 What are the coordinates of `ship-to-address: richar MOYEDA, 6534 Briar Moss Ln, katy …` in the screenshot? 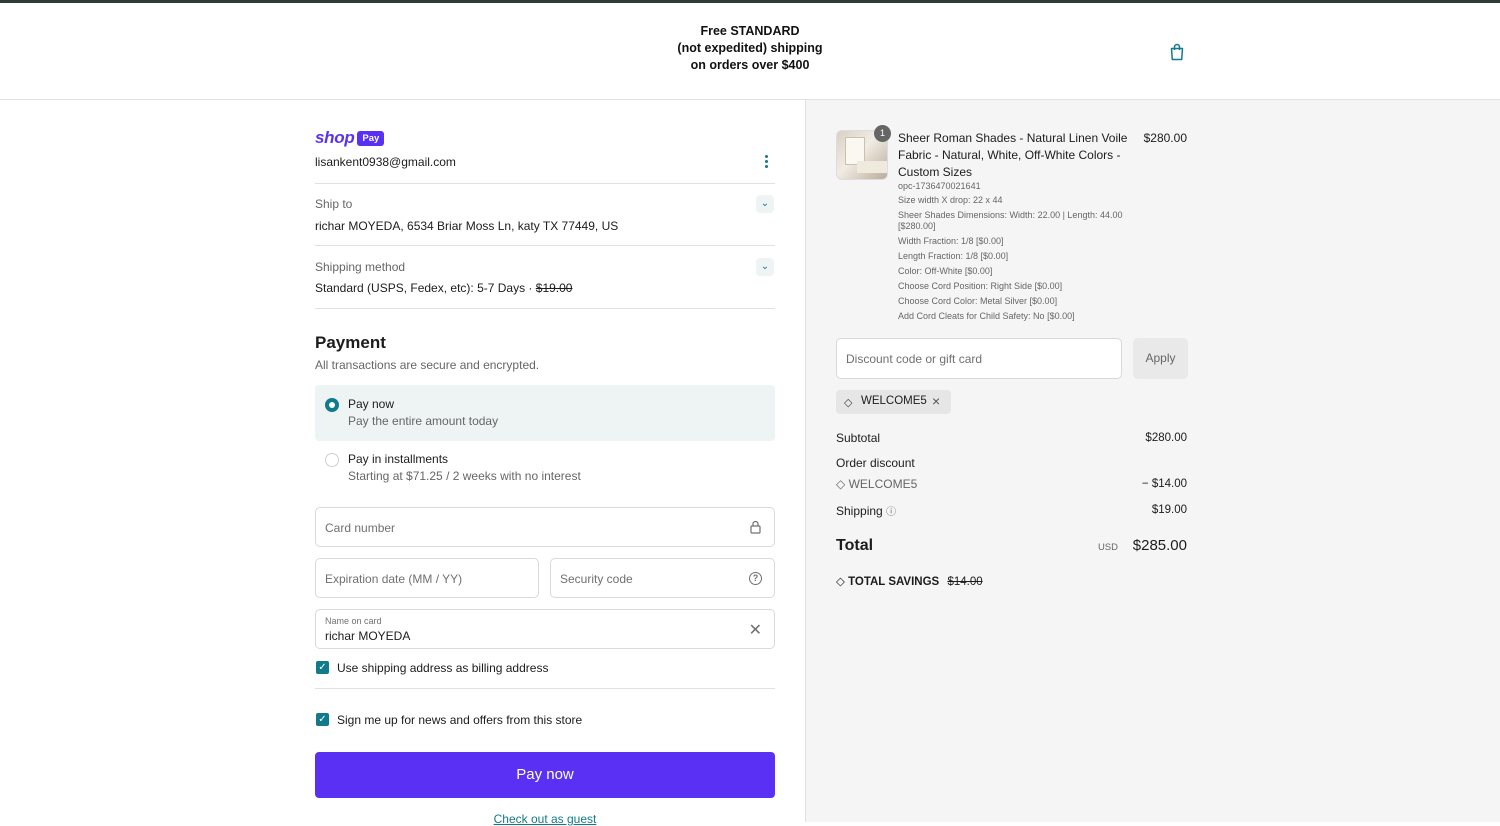 It's located at (467, 226).